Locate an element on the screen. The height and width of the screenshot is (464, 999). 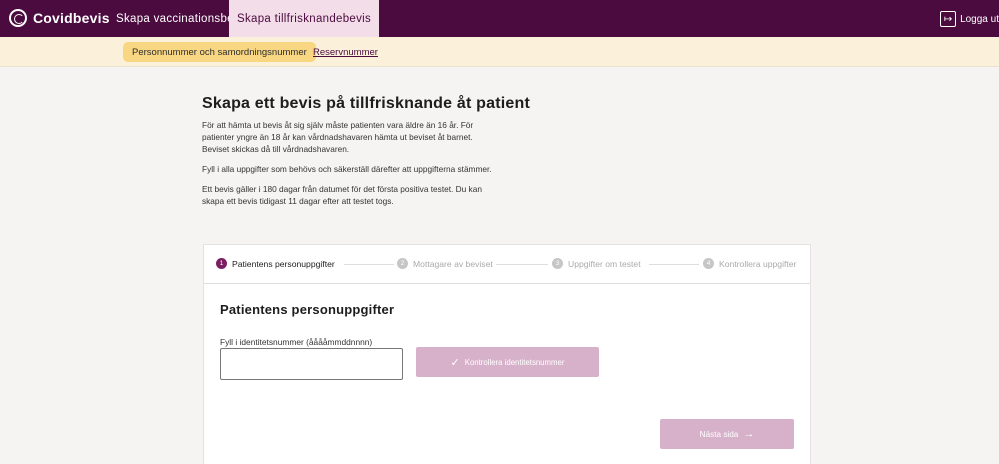
step-1: 1 Patientens personuppgifter is located at coordinates (275, 263).